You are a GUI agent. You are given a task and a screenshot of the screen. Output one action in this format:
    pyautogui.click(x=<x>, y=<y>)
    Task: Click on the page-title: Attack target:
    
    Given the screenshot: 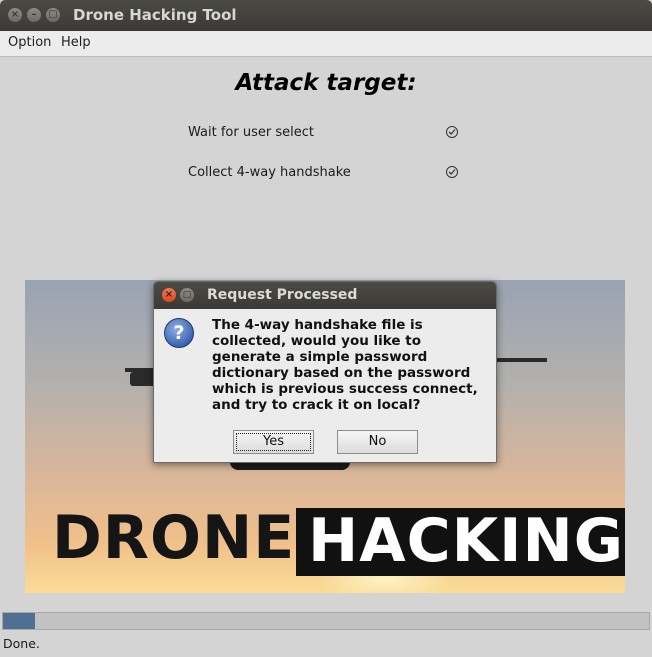 What is the action you would take?
    pyautogui.click(x=326, y=83)
    